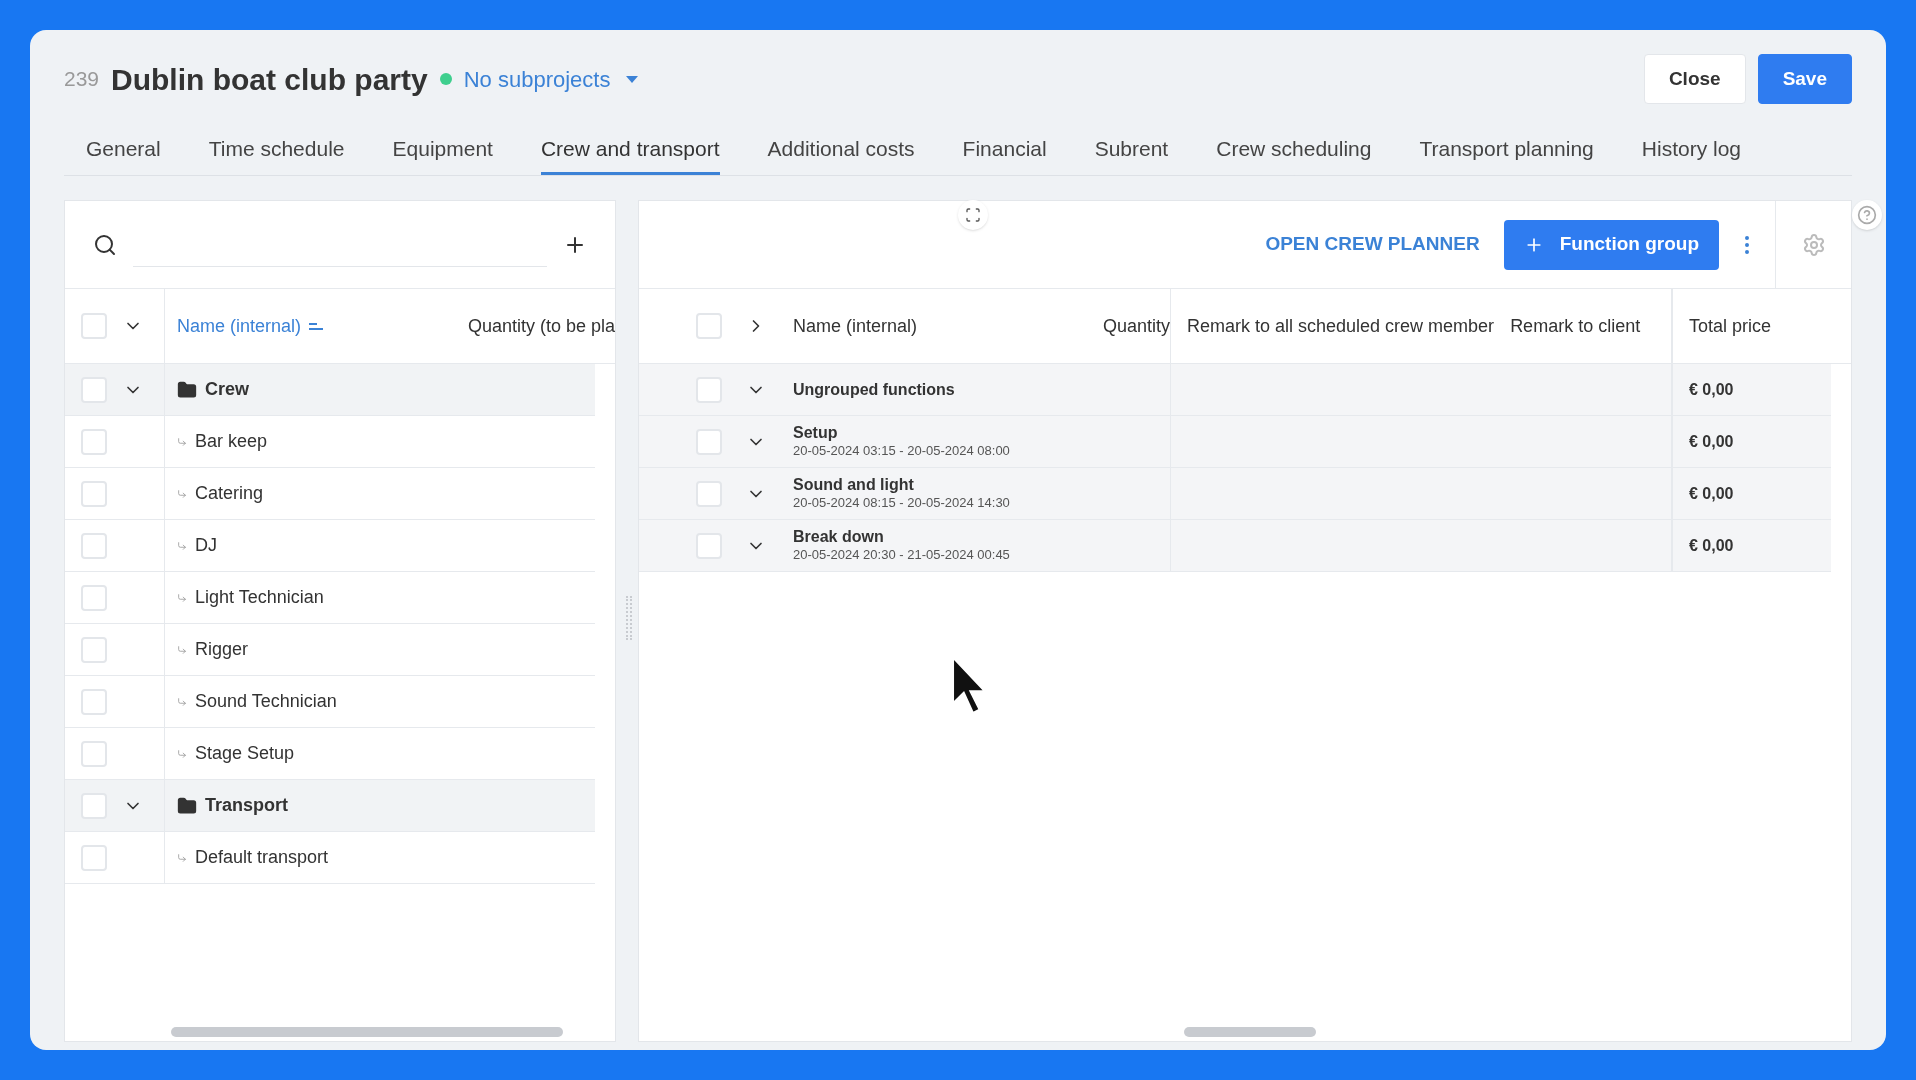 This screenshot has width=1916, height=1080. What do you see at coordinates (1506, 153) in the screenshot?
I see `tab: Transport planning` at bounding box center [1506, 153].